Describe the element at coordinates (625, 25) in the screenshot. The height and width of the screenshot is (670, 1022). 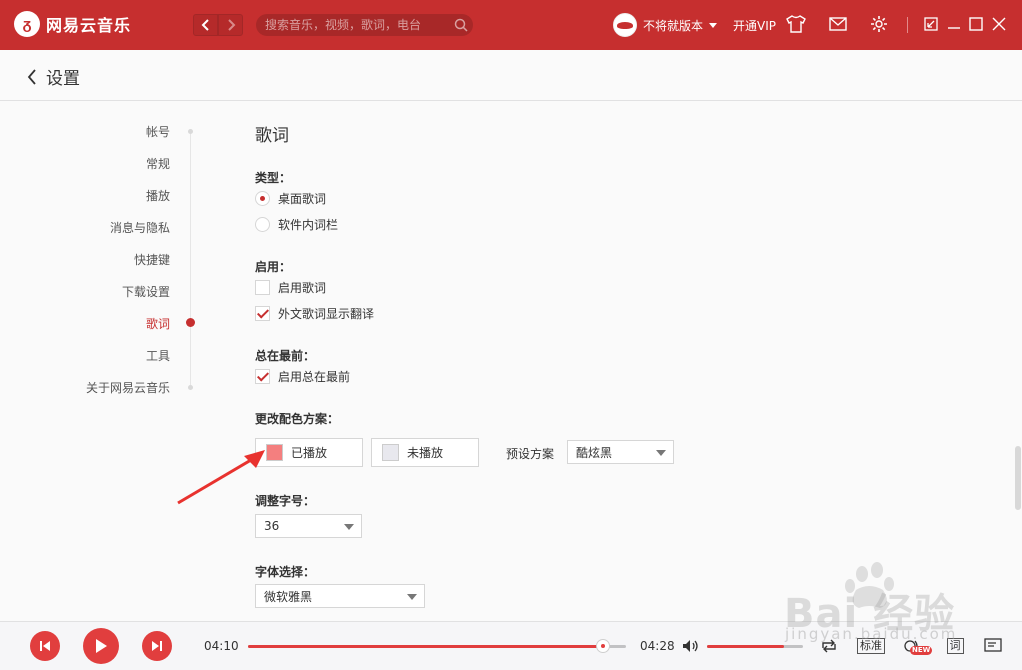
I see `avatar` at that location.